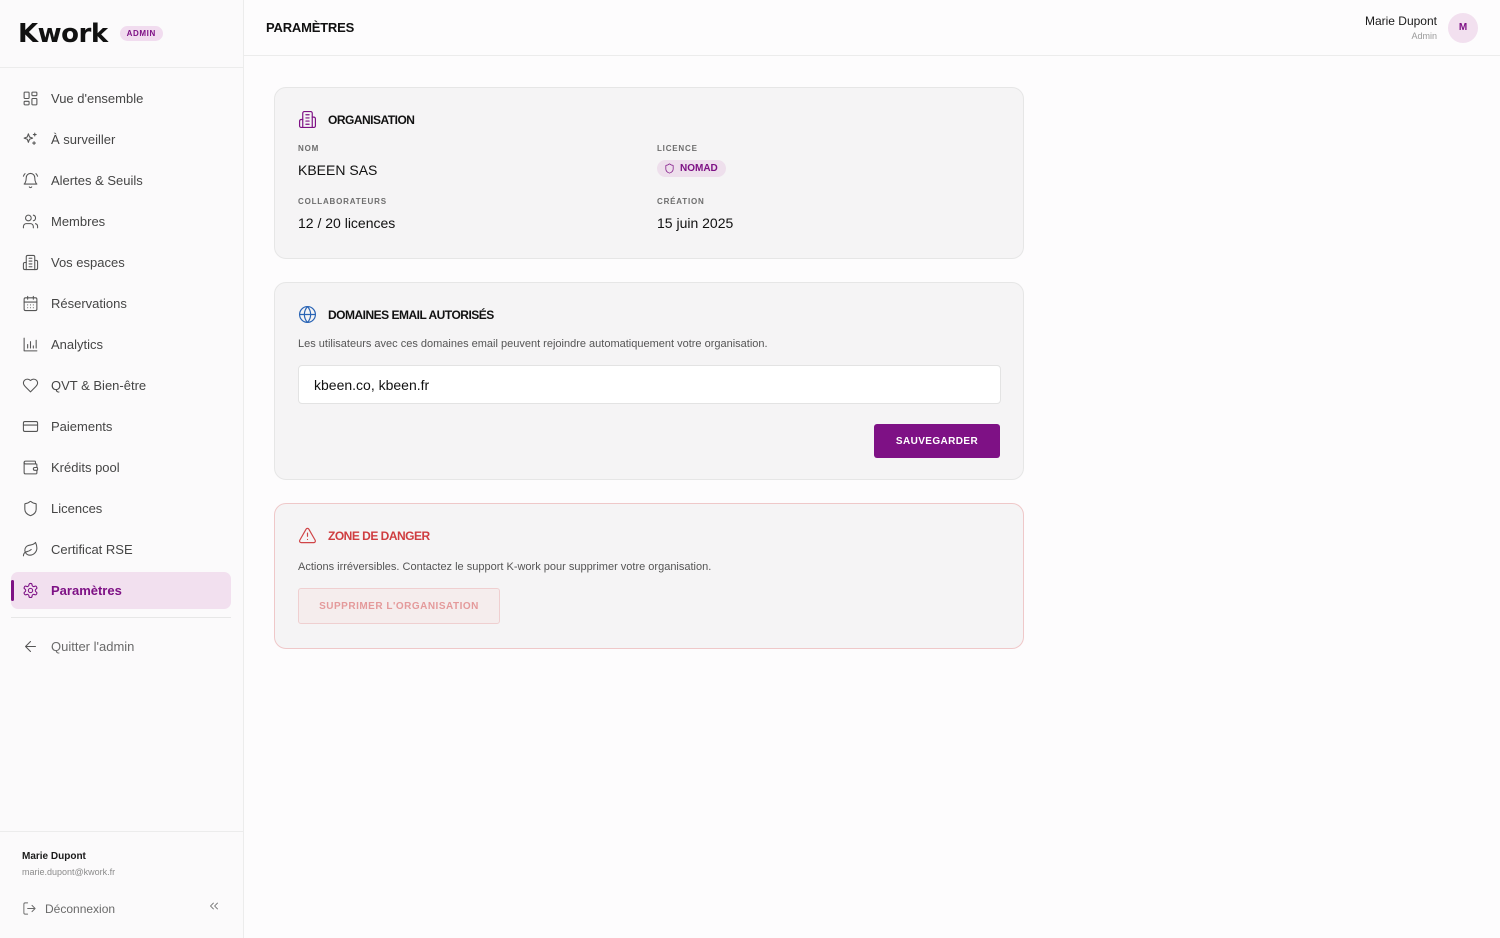 This screenshot has width=1500, height=938. Describe the element at coordinates (828, 161) in the screenshot. I see `field-licence: LICENCE NOMAD` at that location.